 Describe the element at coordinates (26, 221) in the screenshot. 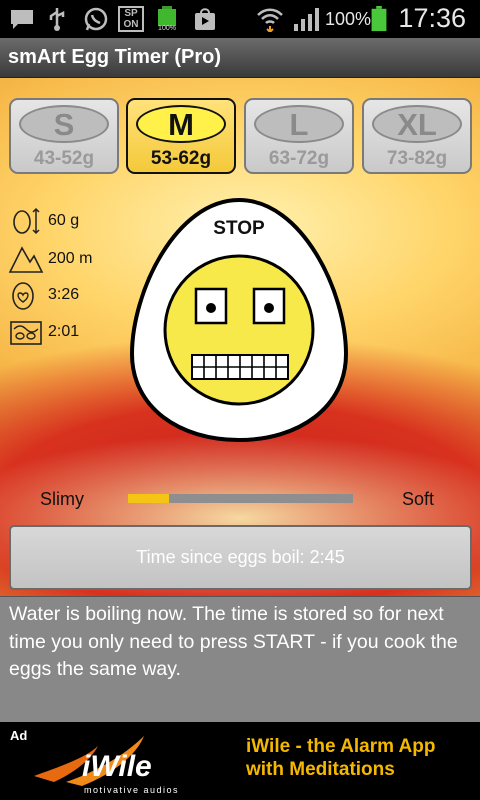

I see `egg-weight-icon` at that location.